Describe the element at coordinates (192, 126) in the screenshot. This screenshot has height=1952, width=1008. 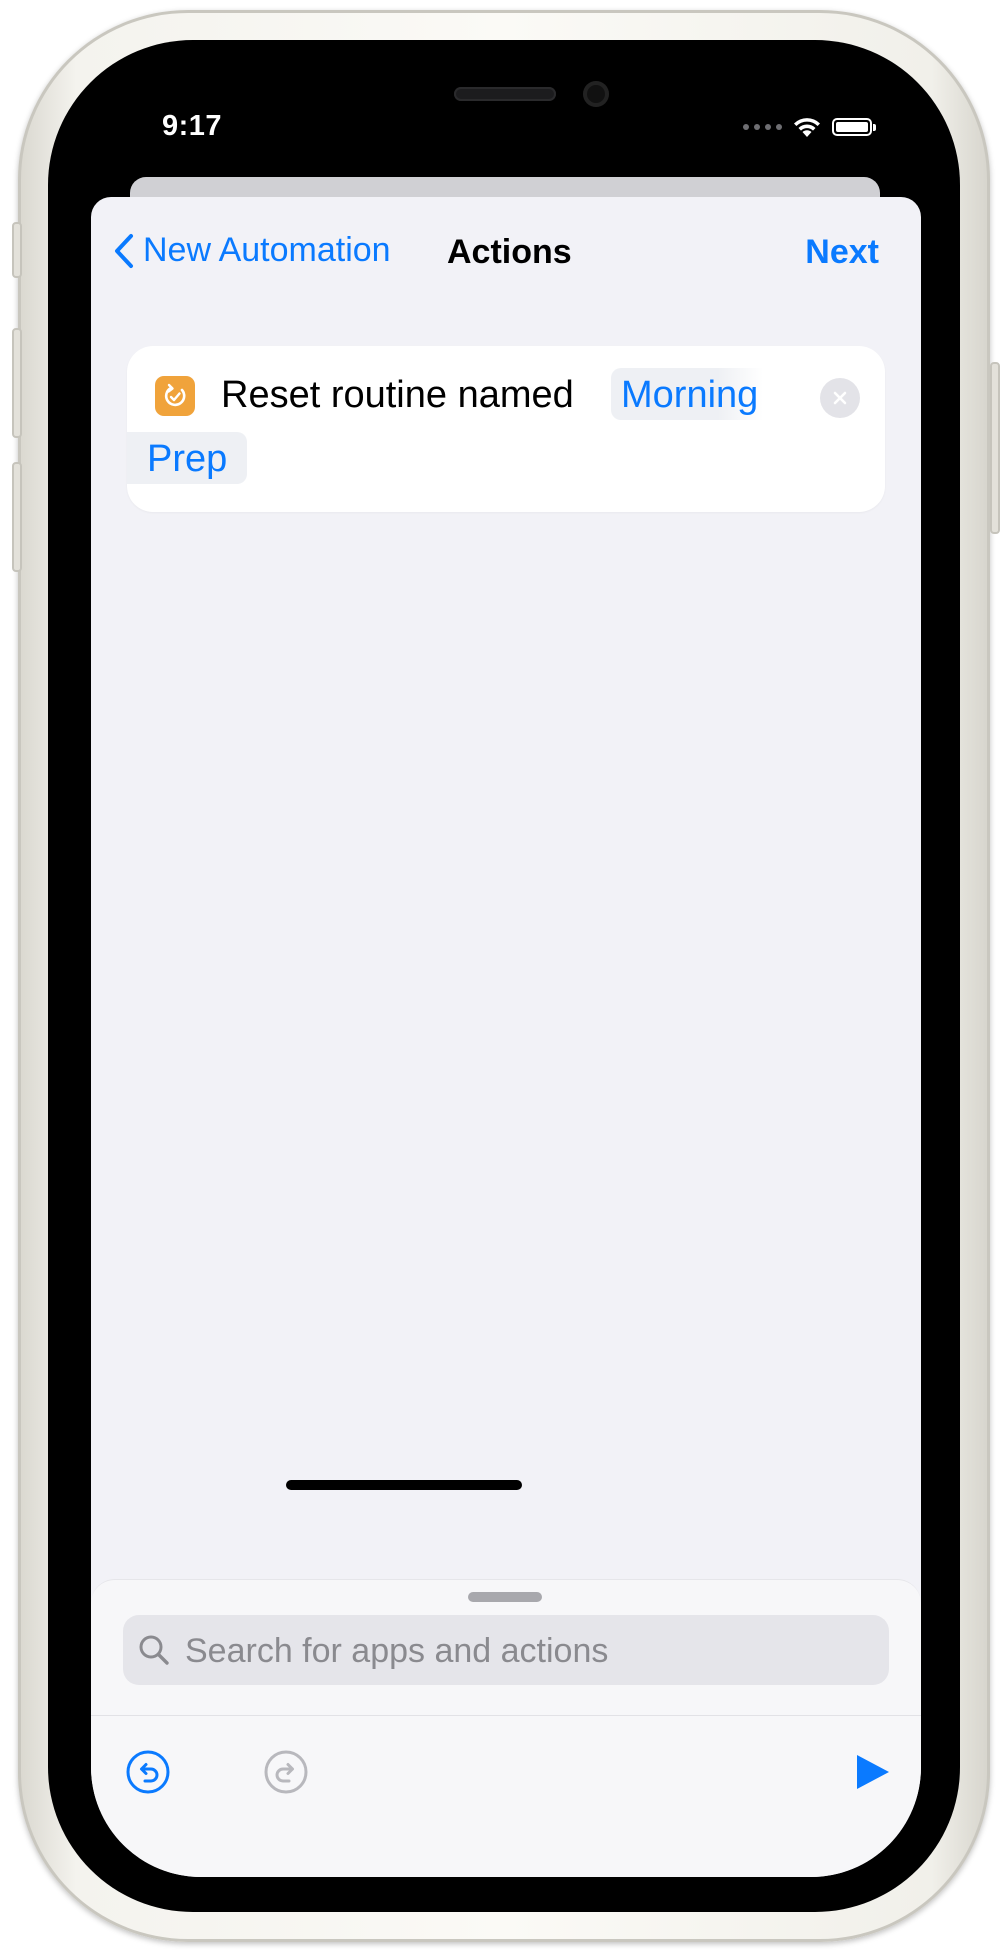
I see `status-time: 9:17` at that location.